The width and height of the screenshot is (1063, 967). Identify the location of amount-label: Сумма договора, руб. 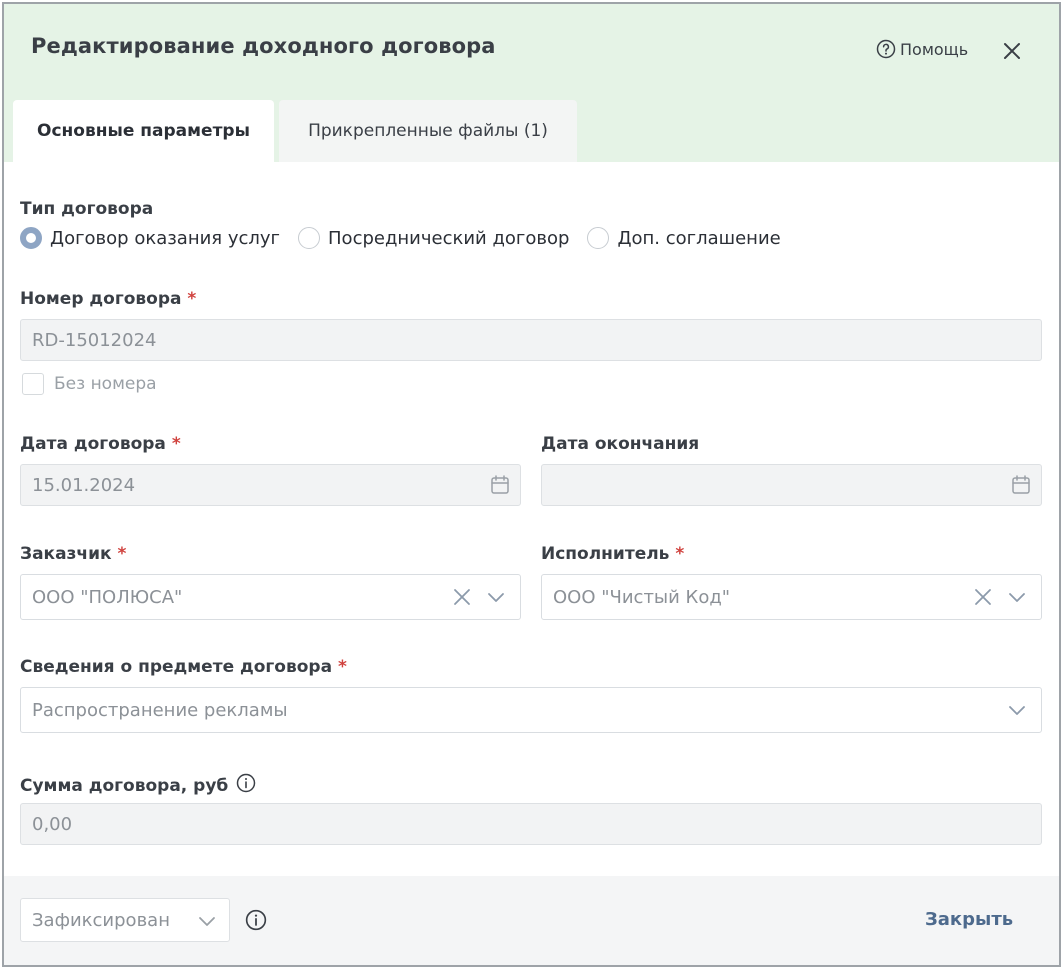
(138, 785).